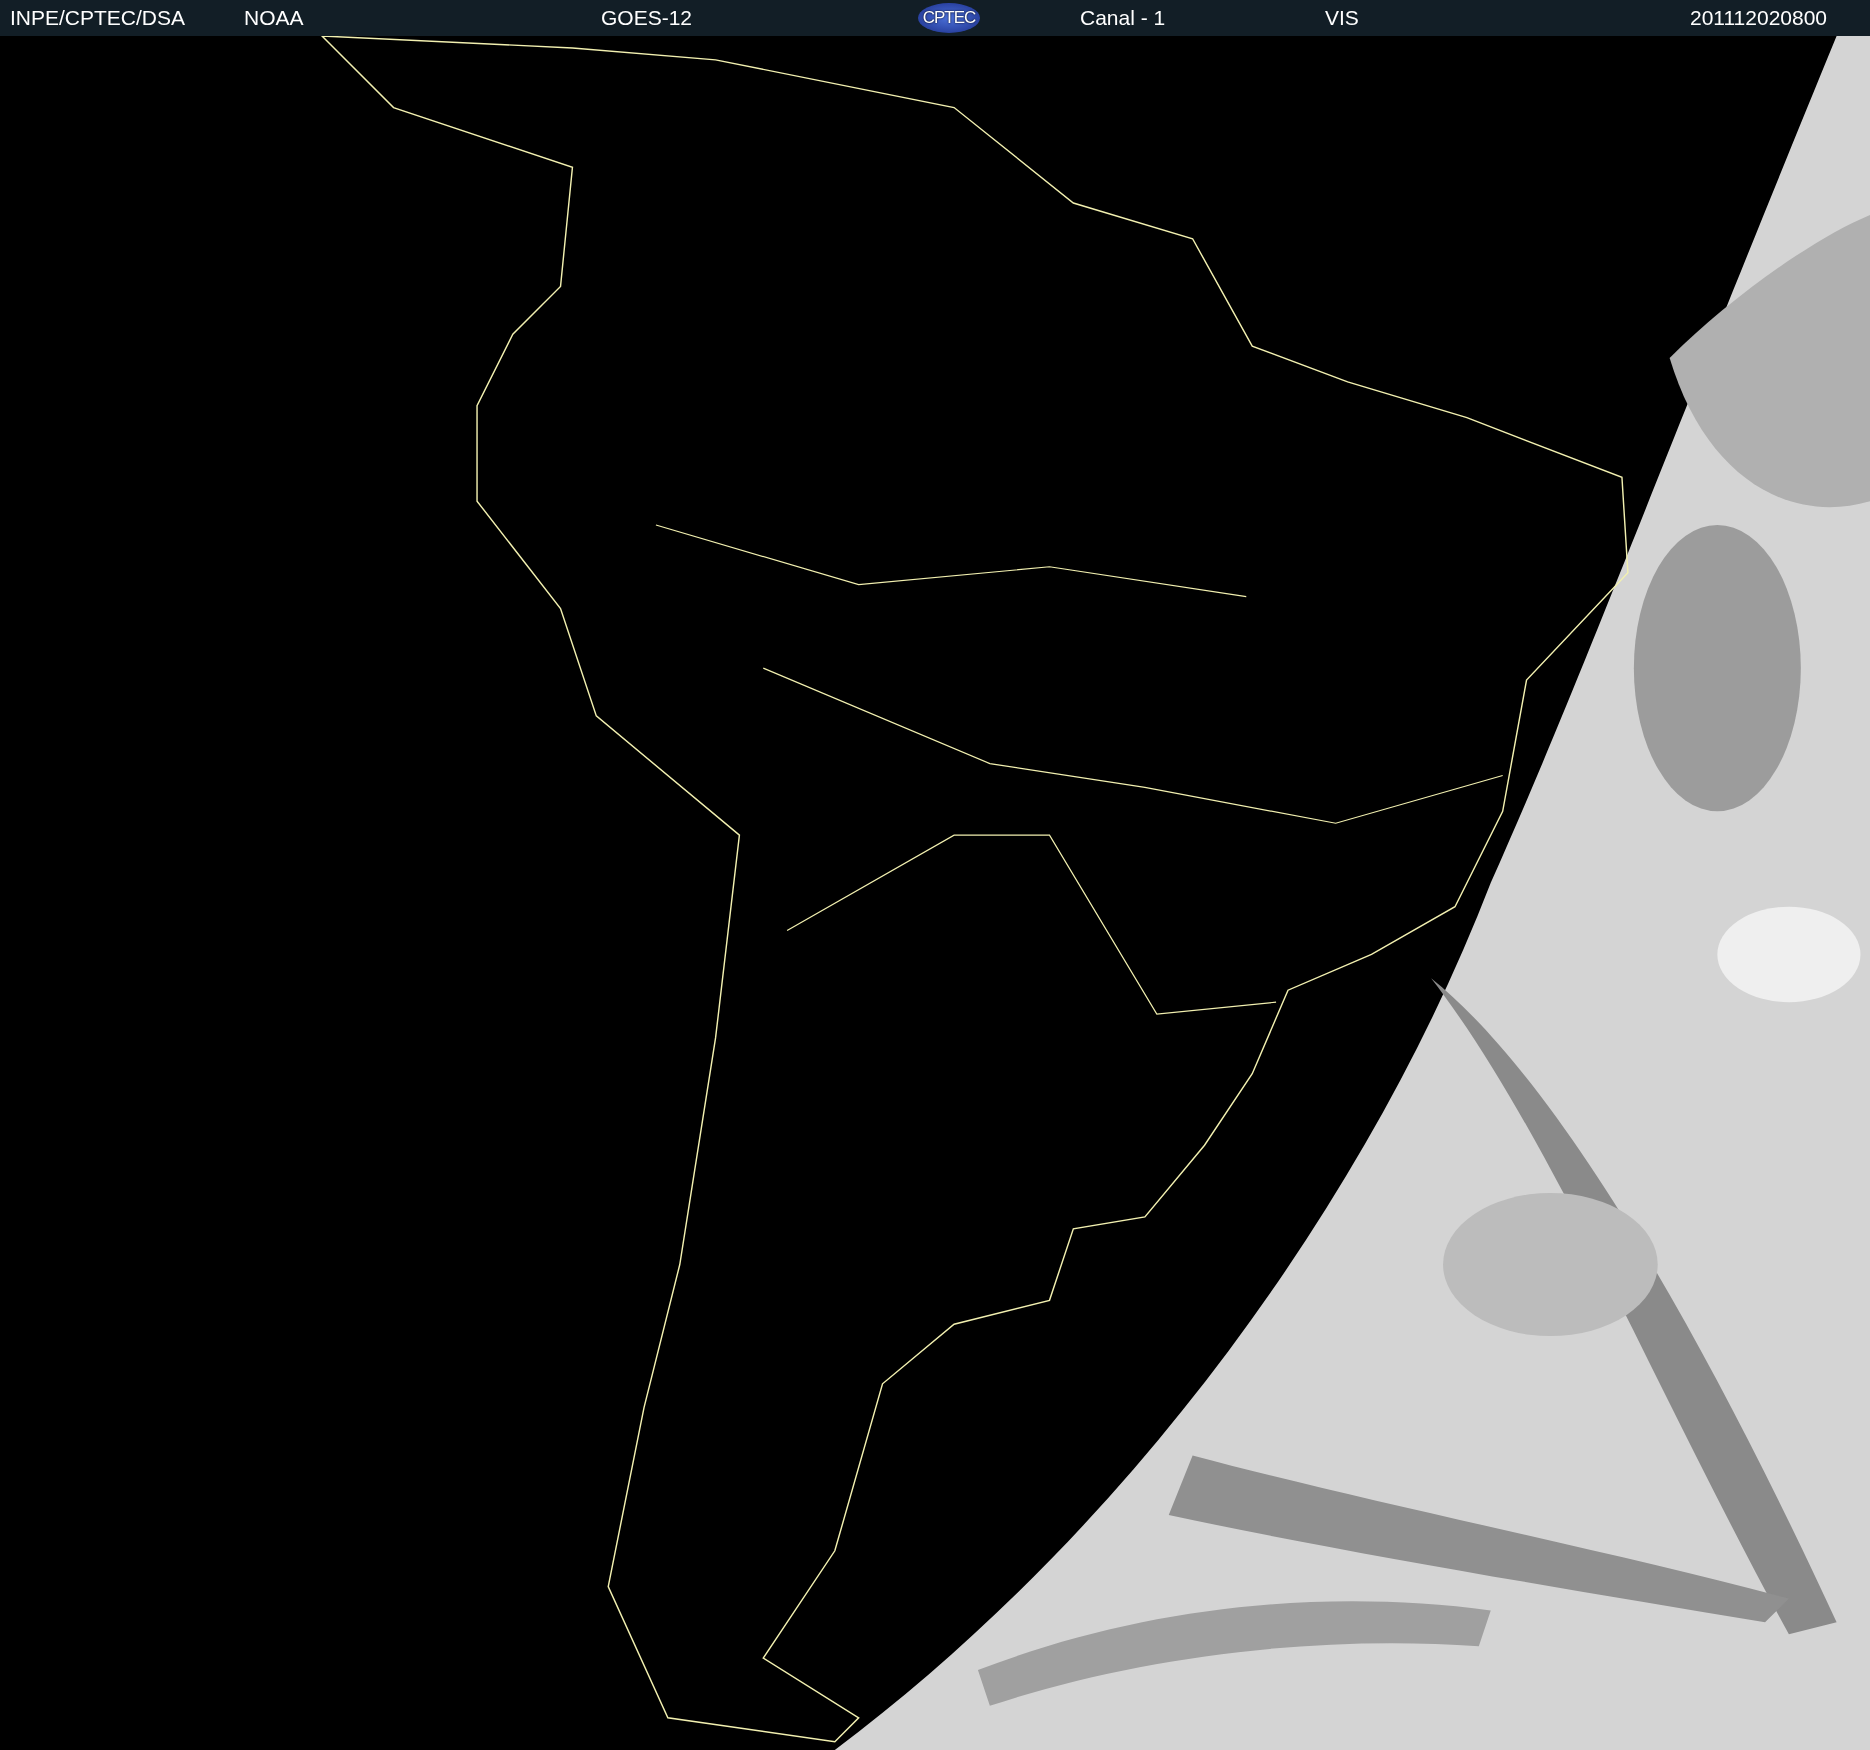  Describe the element at coordinates (1342, 17) in the screenshot. I see `band-label: VIS` at that location.